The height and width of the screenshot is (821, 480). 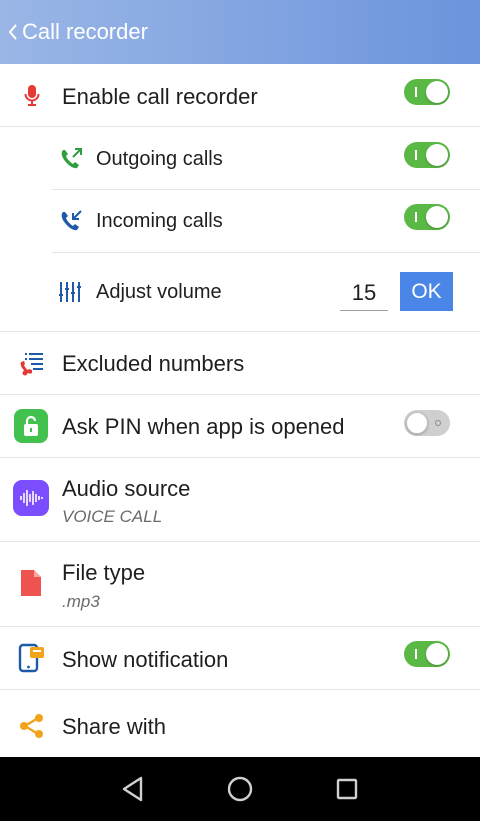 What do you see at coordinates (203, 426) in the screenshot?
I see `ask-pin-label: Ask PIN when app is opened` at bounding box center [203, 426].